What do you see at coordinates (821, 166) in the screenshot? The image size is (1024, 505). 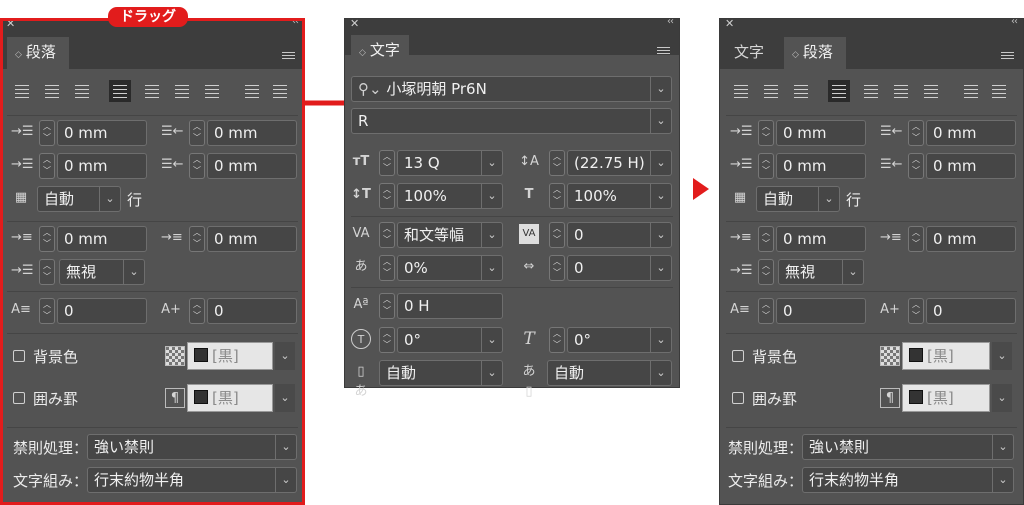 I see `first-line-indent-input: 0 mm` at bounding box center [821, 166].